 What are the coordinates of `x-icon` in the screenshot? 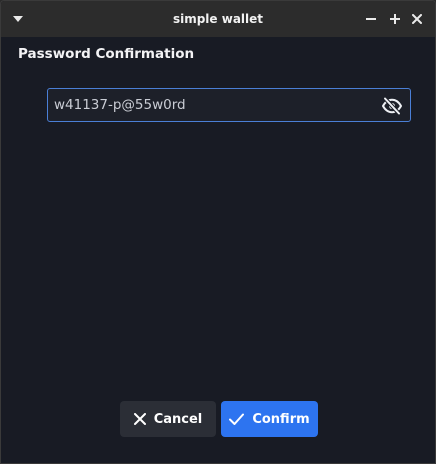 It's located at (139, 419).